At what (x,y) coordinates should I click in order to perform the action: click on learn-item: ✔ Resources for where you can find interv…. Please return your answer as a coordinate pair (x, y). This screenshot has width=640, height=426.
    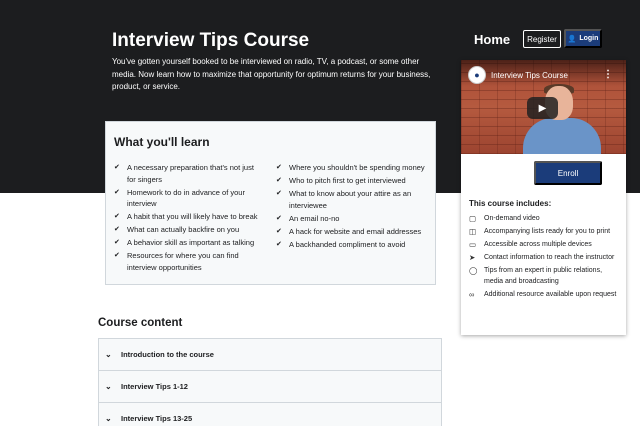
    Looking at the image, I should click on (176, 261).